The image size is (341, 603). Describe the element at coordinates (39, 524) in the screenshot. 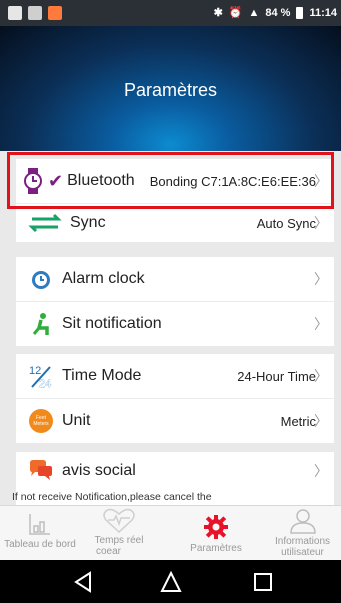

I see `bar-chart-icon` at that location.